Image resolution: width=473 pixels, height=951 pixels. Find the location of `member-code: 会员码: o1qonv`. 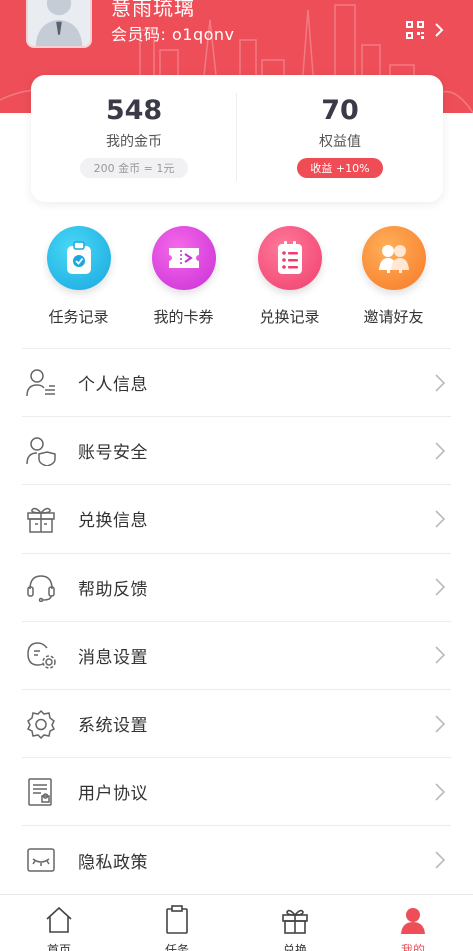

member-code: 会员码: o1qonv is located at coordinates (173, 34).